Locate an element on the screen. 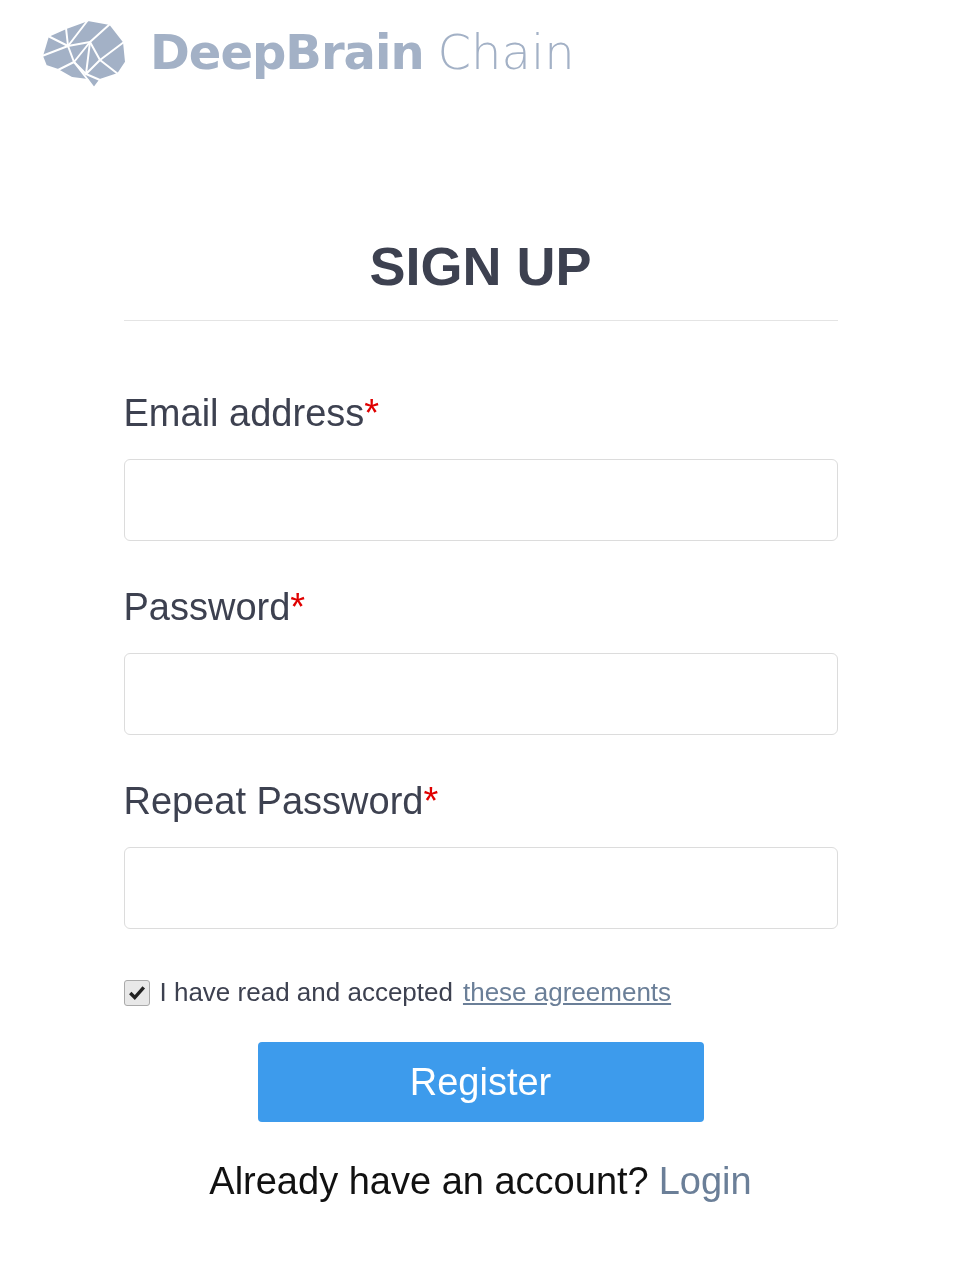  logo-wordmark: Chain is located at coordinates (506, 52).